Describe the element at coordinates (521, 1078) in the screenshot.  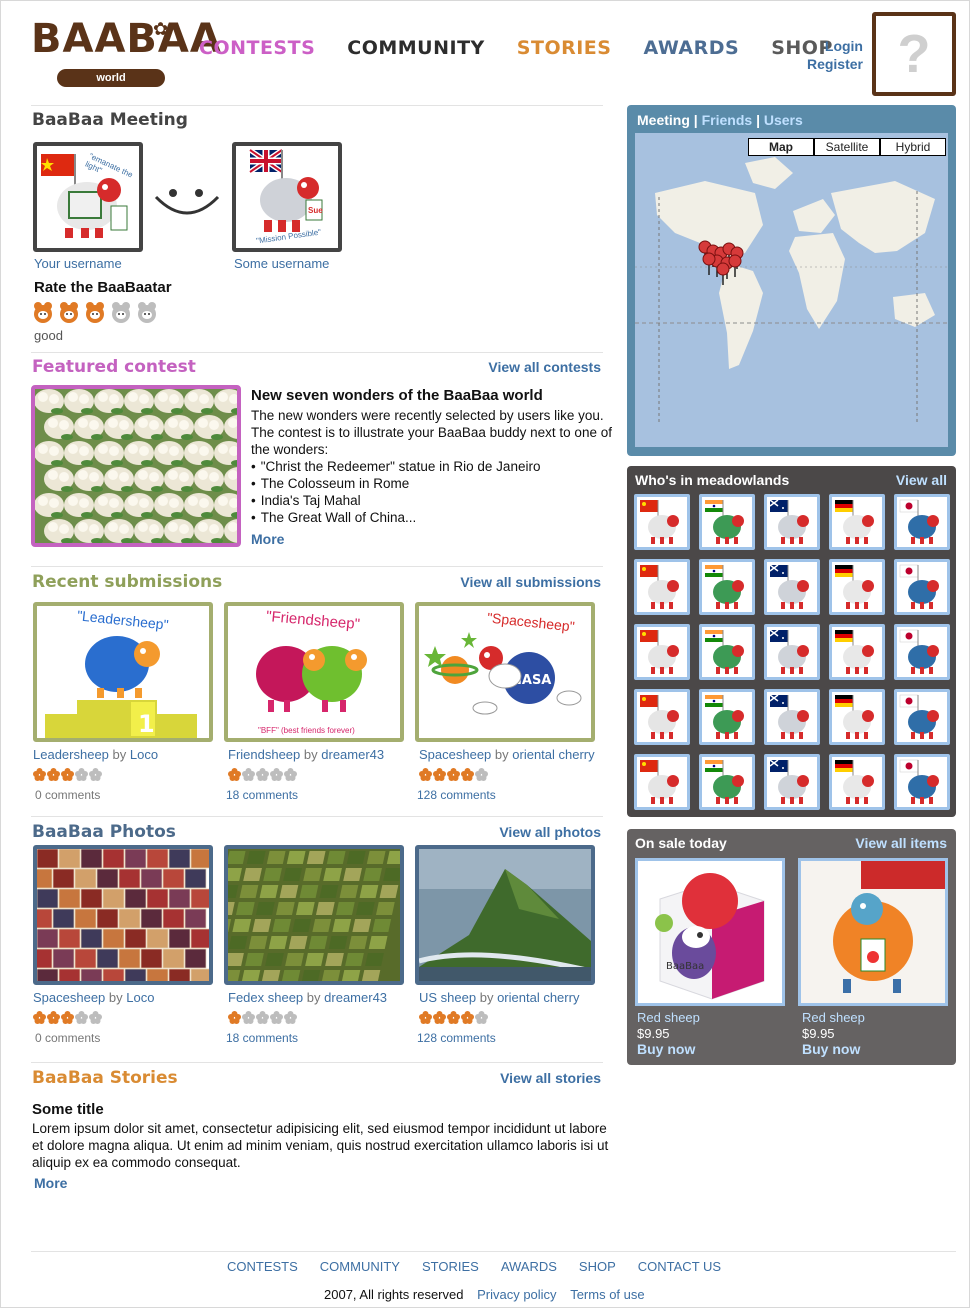
I see `view-all-stories-link: View all stories` at that location.